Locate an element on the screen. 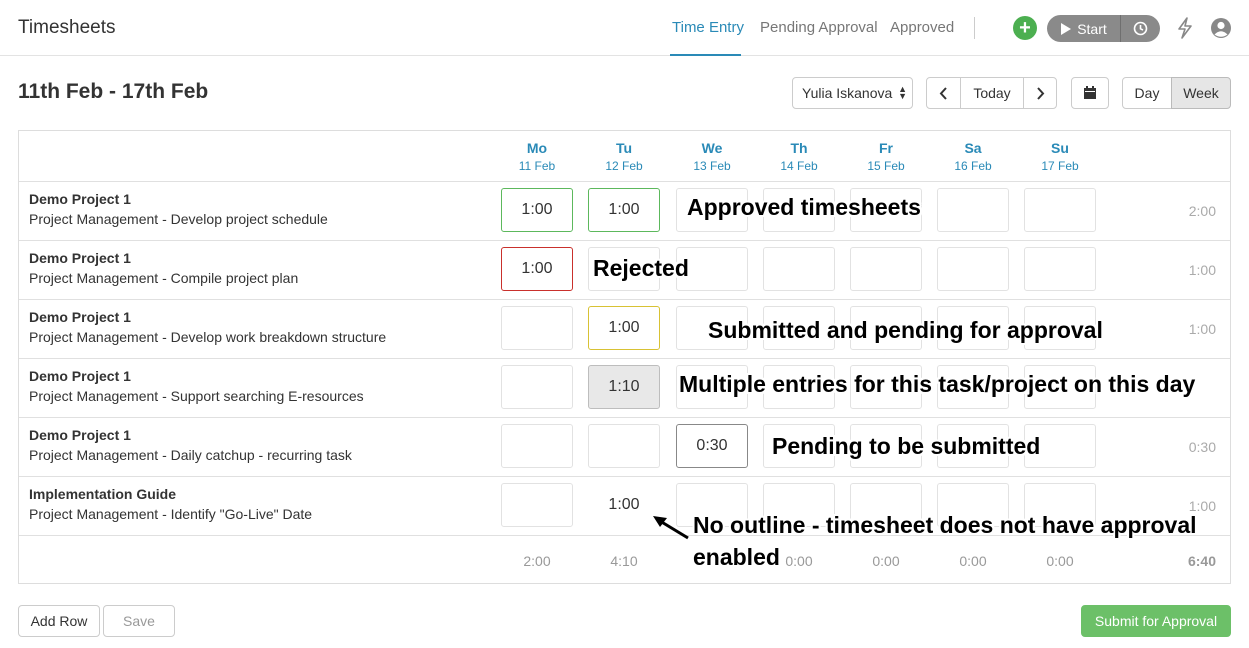 This screenshot has height=648, width=1249. time-cell-multiple: 1:10 is located at coordinates (624, 387).